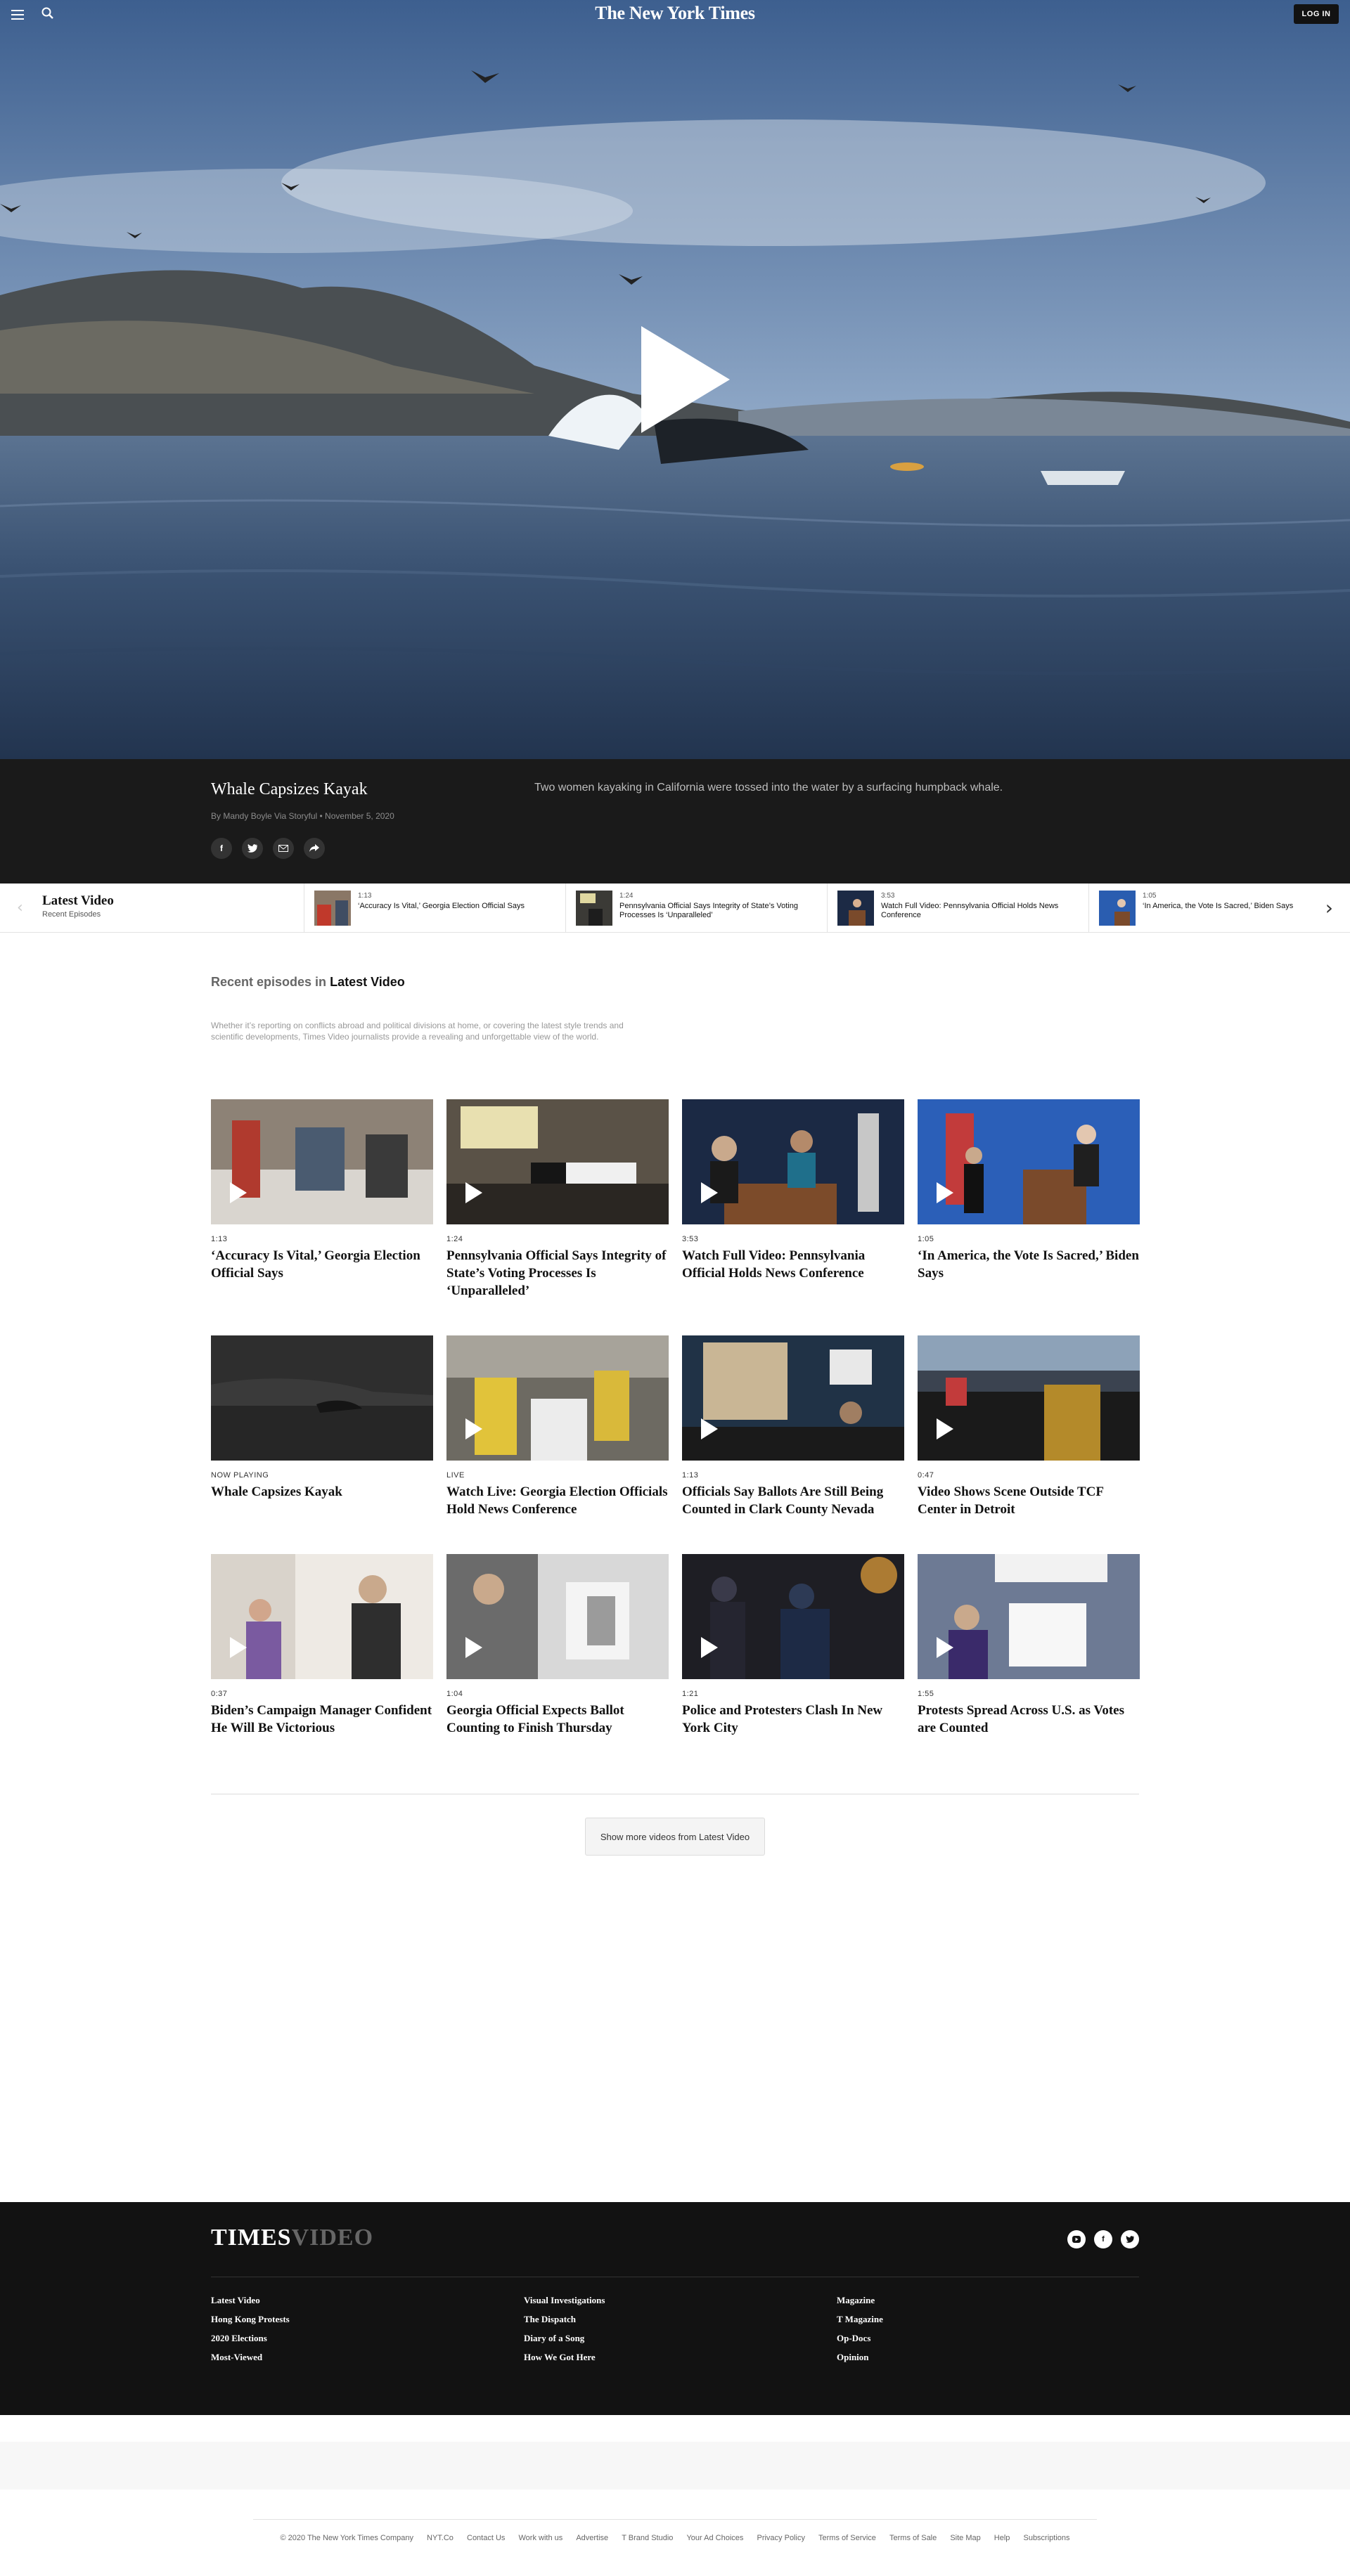  Describe the element at coordinates (365, 896) in the screenshot. I see `duration: 1:13` at that location.